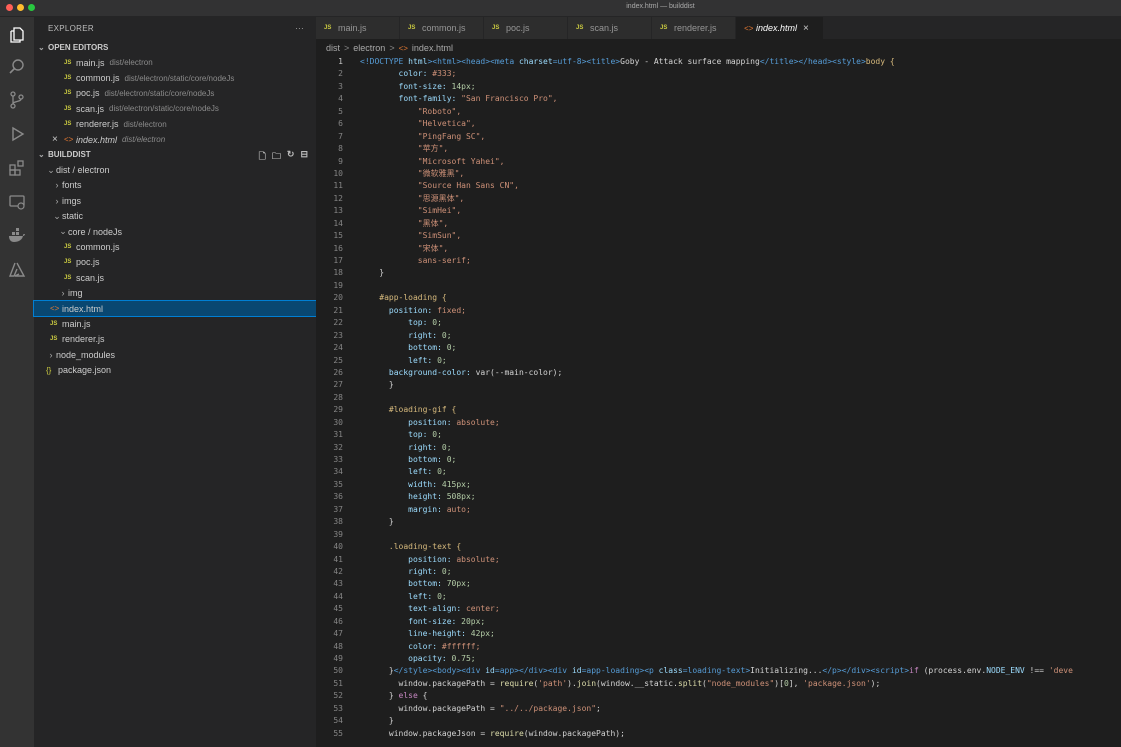 This screenshot has width=1121, height=747. I want to click on code-line: 22 top: 0;, so click(718, 323).